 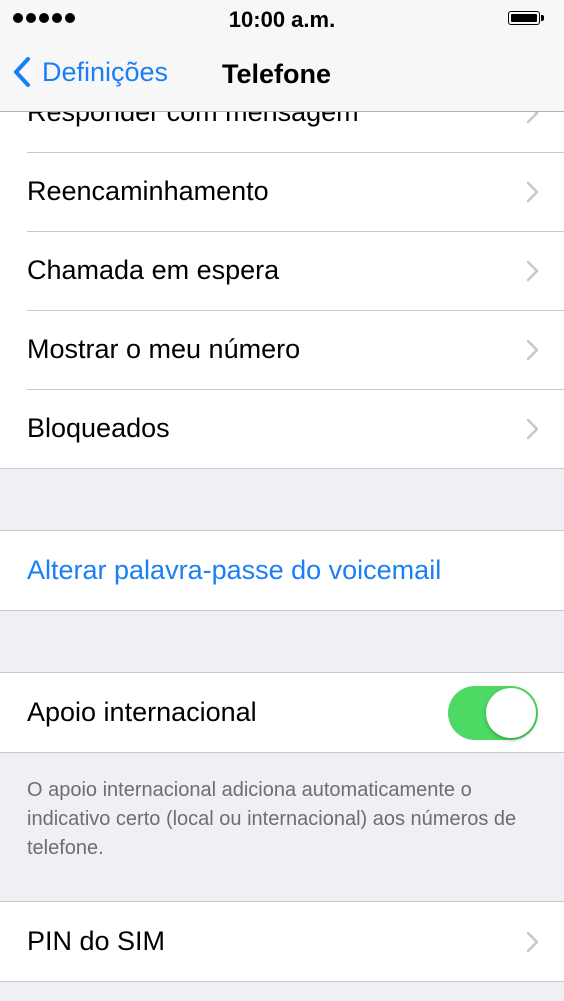 I want to click on toggle-knob, so click(x=511, y=712).